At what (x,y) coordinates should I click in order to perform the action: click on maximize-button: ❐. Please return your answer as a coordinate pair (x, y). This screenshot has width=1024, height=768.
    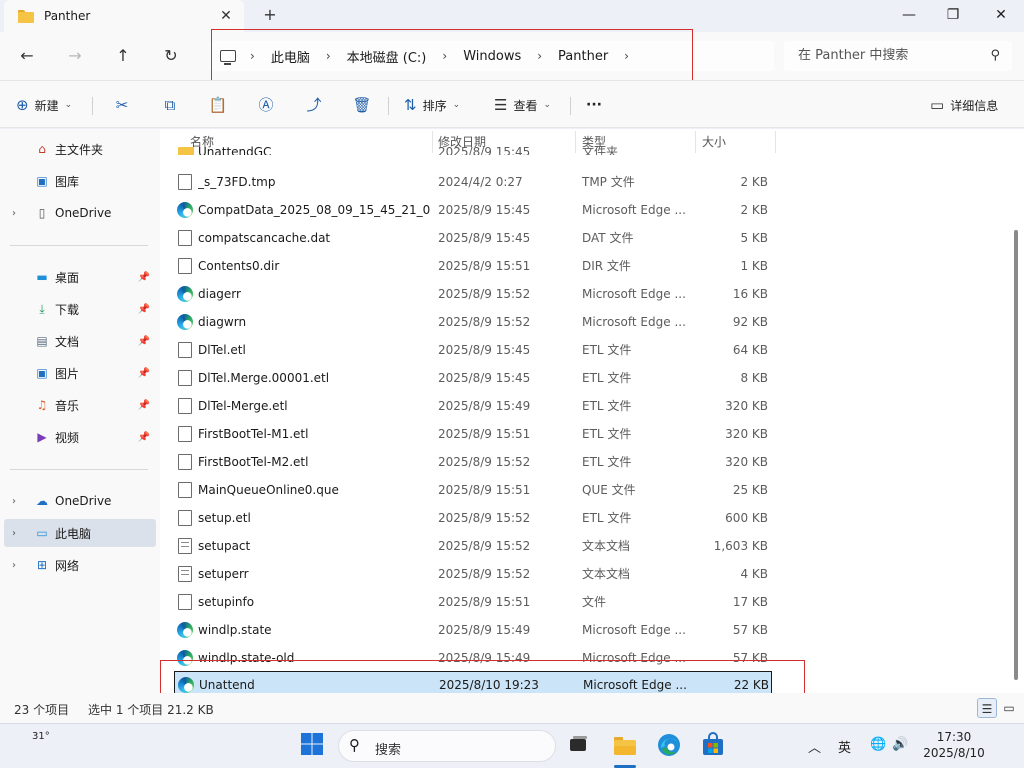
    Looking at the image, I should click on (953, 16).